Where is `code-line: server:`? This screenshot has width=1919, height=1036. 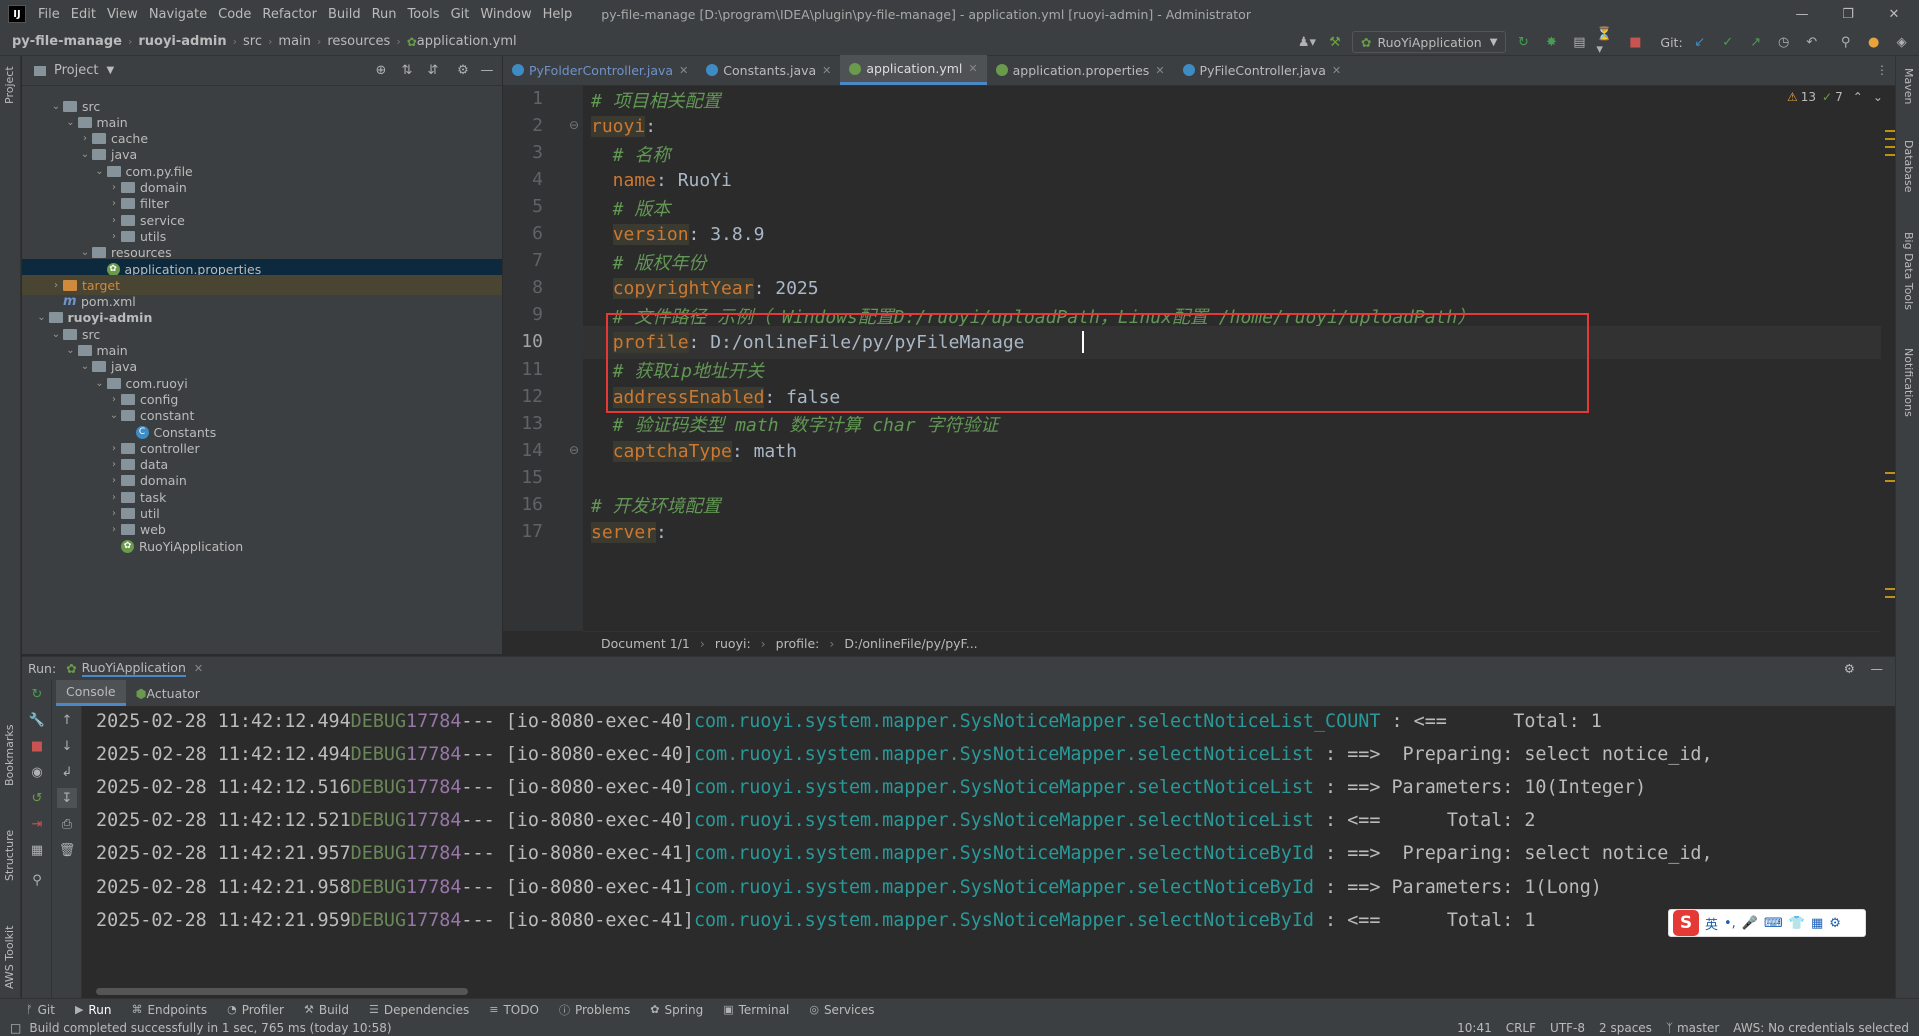 code-line: server: is located at coordinates (1232, 532).